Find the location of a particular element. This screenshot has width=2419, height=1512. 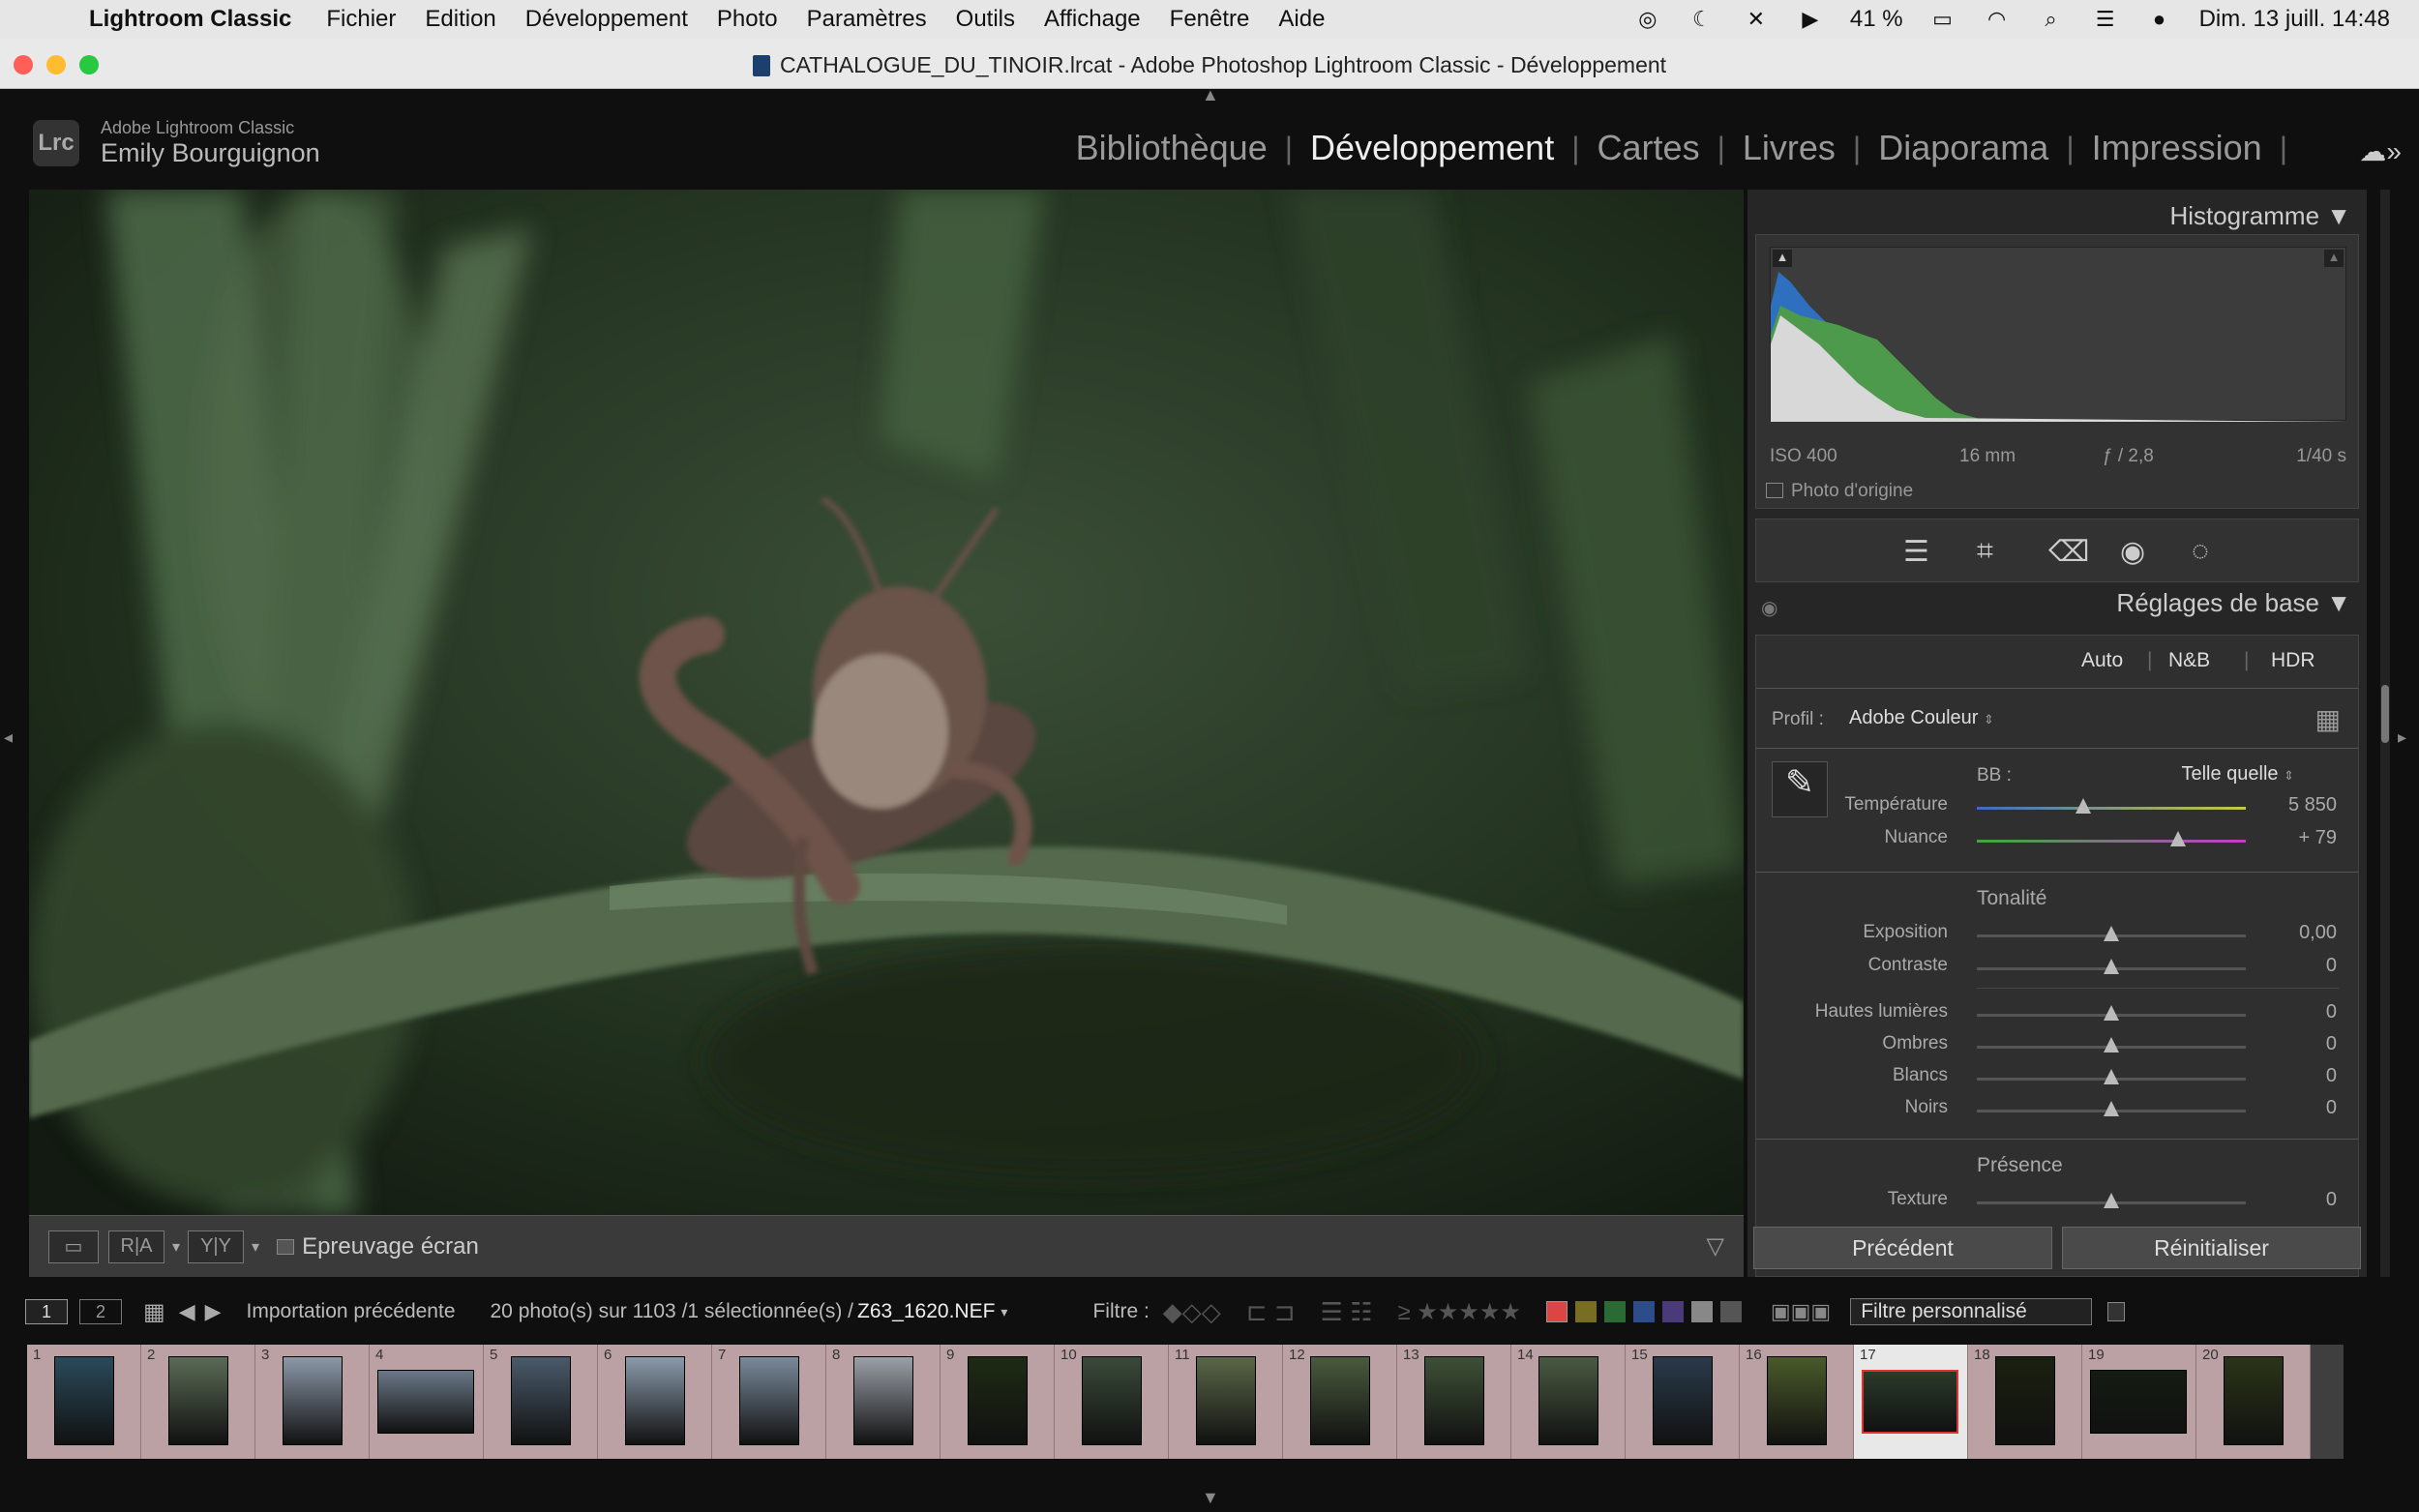

filmstrip-cell: 2 is located at coordinates (198, 1402).